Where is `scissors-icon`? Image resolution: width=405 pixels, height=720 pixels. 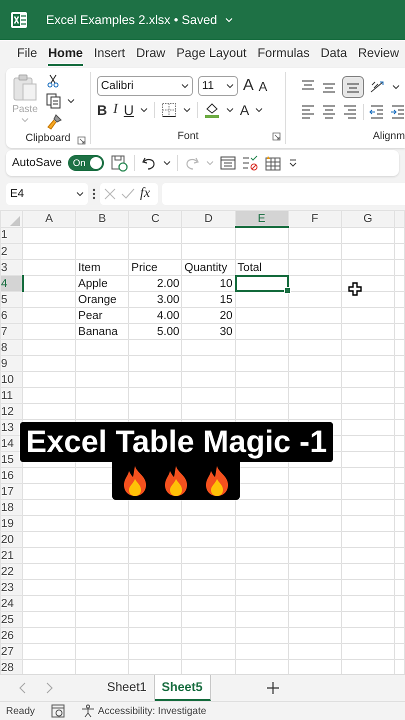
scissors-icon is located at coordinates (53, 81).